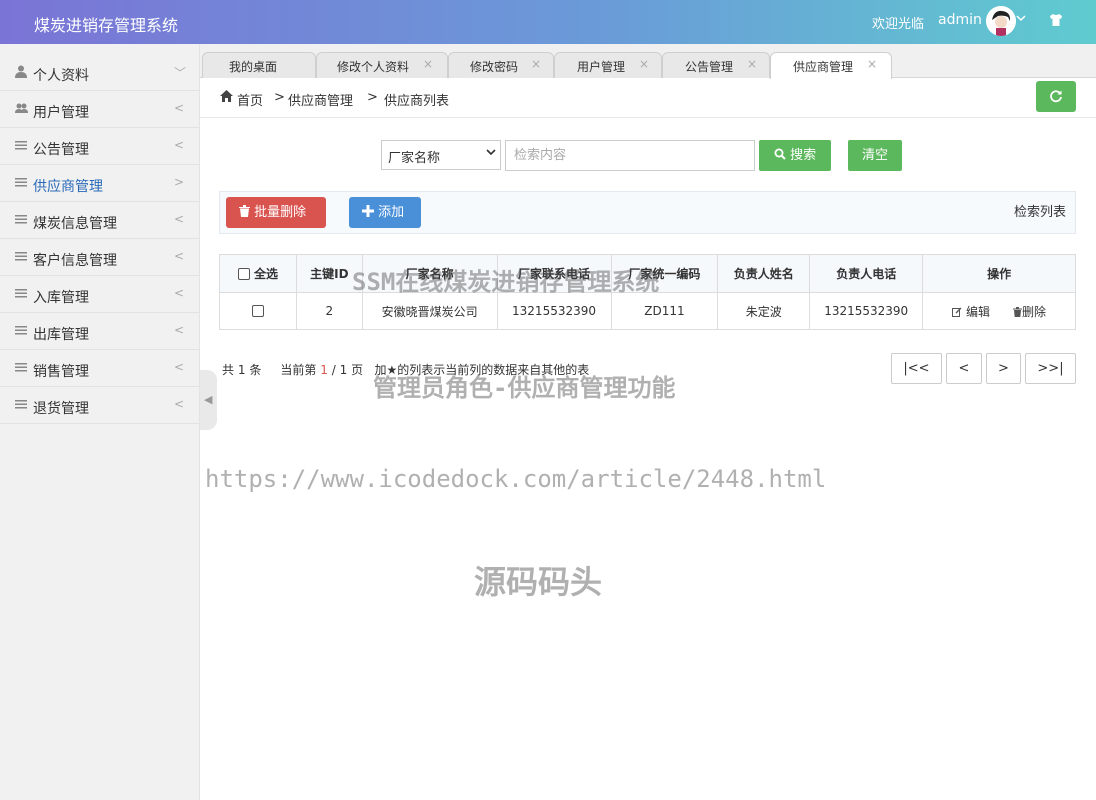  Describe the element at coordinates (978, 311) in the screenshot. I see `edit-label: 编辑` at that location.